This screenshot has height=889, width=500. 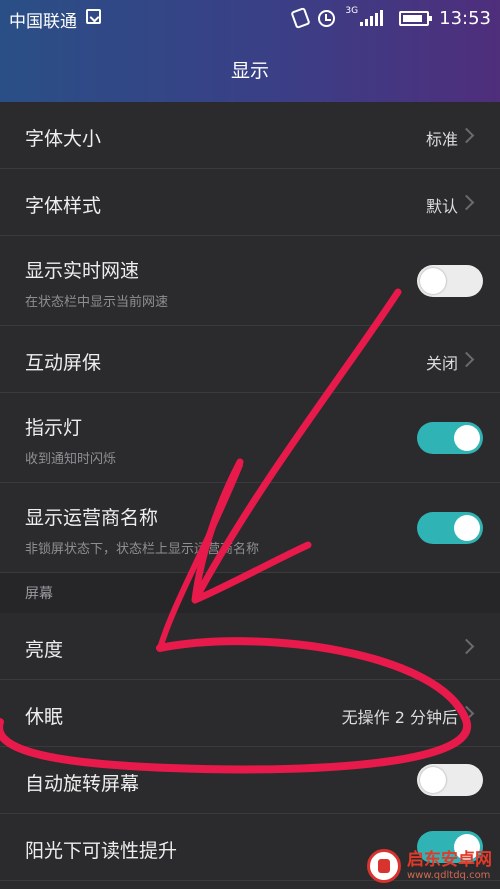 I want to click on watermark-url: www.qdltdq.com, so click(x=449, y=875).